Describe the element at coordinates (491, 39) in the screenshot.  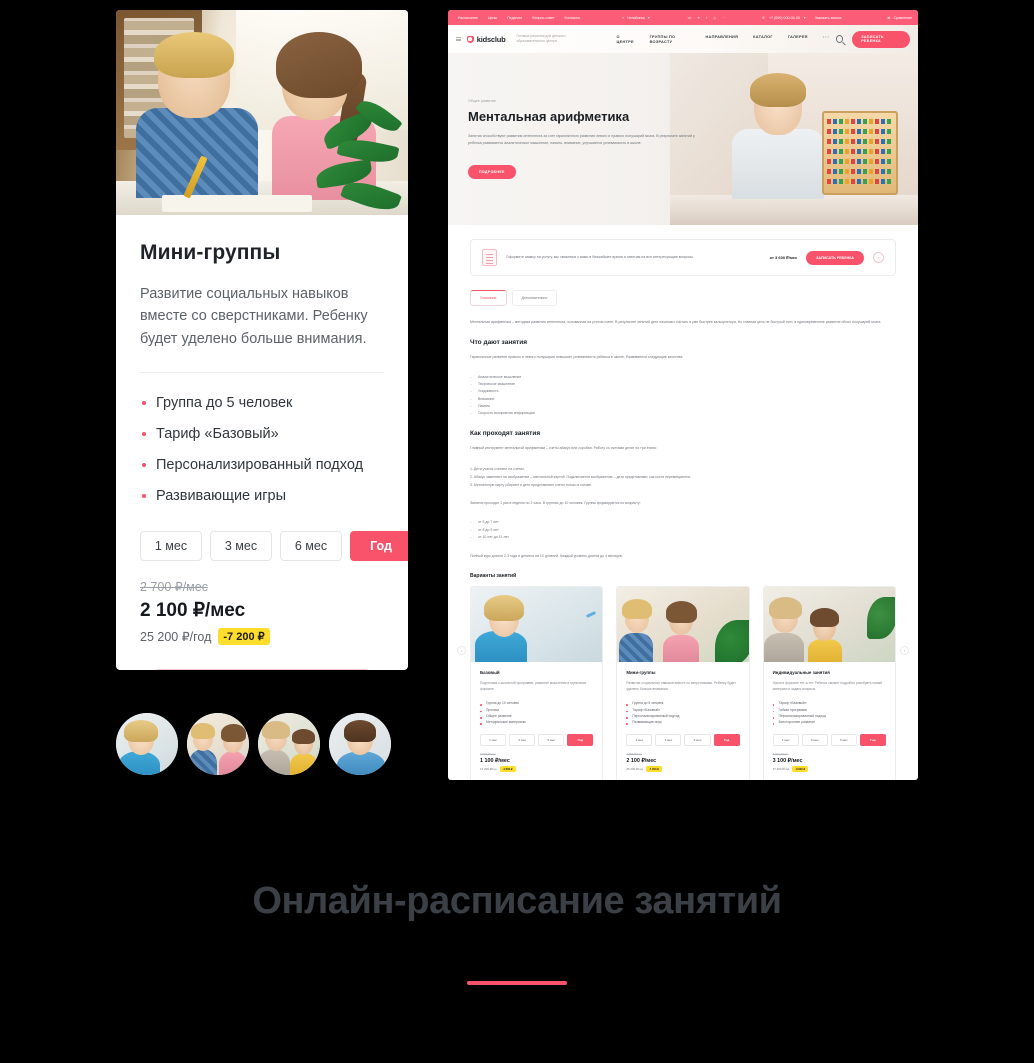
I see `logo-text: kidsclub` at that location.